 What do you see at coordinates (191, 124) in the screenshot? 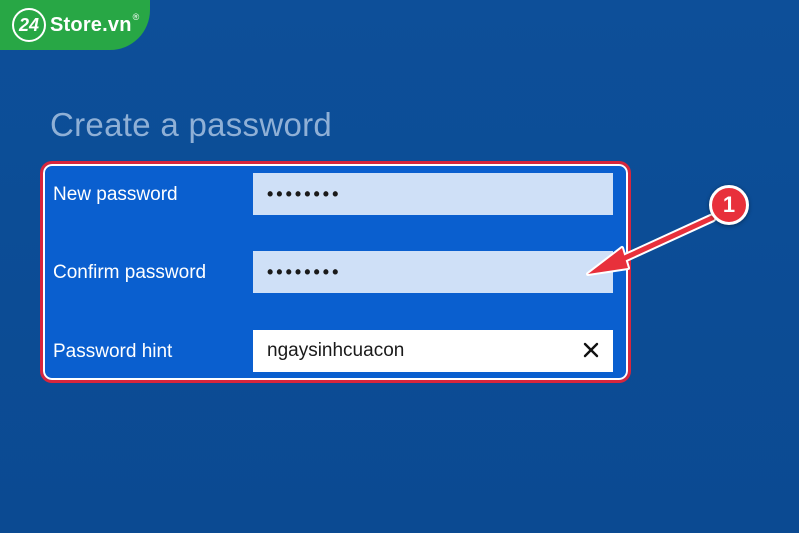
I see `page-title: Create a password` at bounding box center [191, 124].